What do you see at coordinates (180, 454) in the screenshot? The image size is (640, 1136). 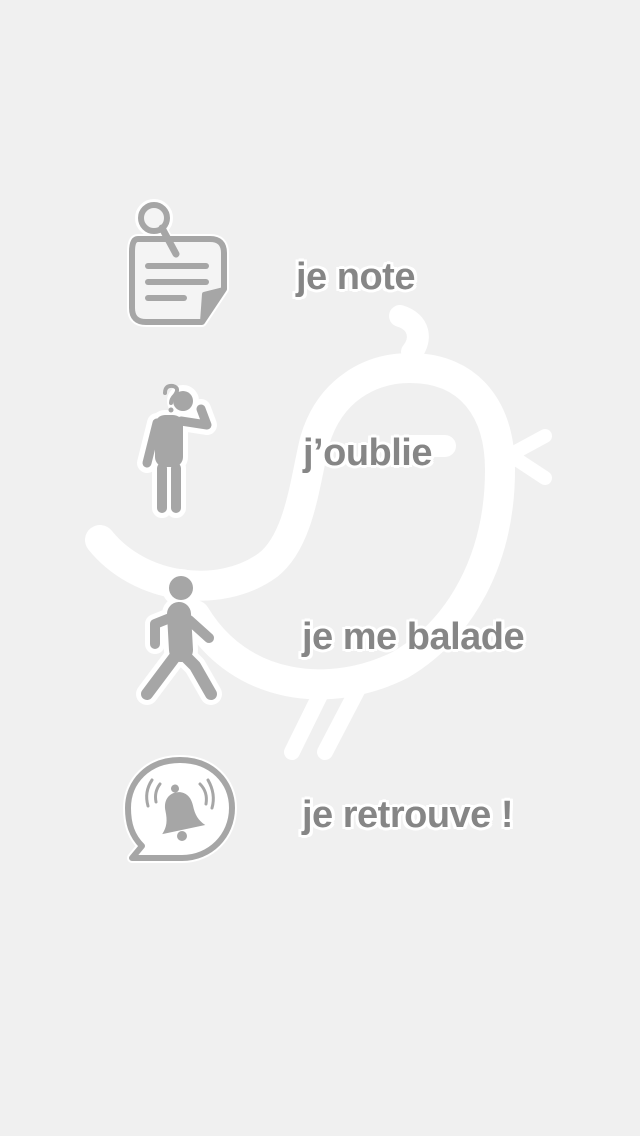 I see `thinking-person-icon` at bounding box center [180, 454].